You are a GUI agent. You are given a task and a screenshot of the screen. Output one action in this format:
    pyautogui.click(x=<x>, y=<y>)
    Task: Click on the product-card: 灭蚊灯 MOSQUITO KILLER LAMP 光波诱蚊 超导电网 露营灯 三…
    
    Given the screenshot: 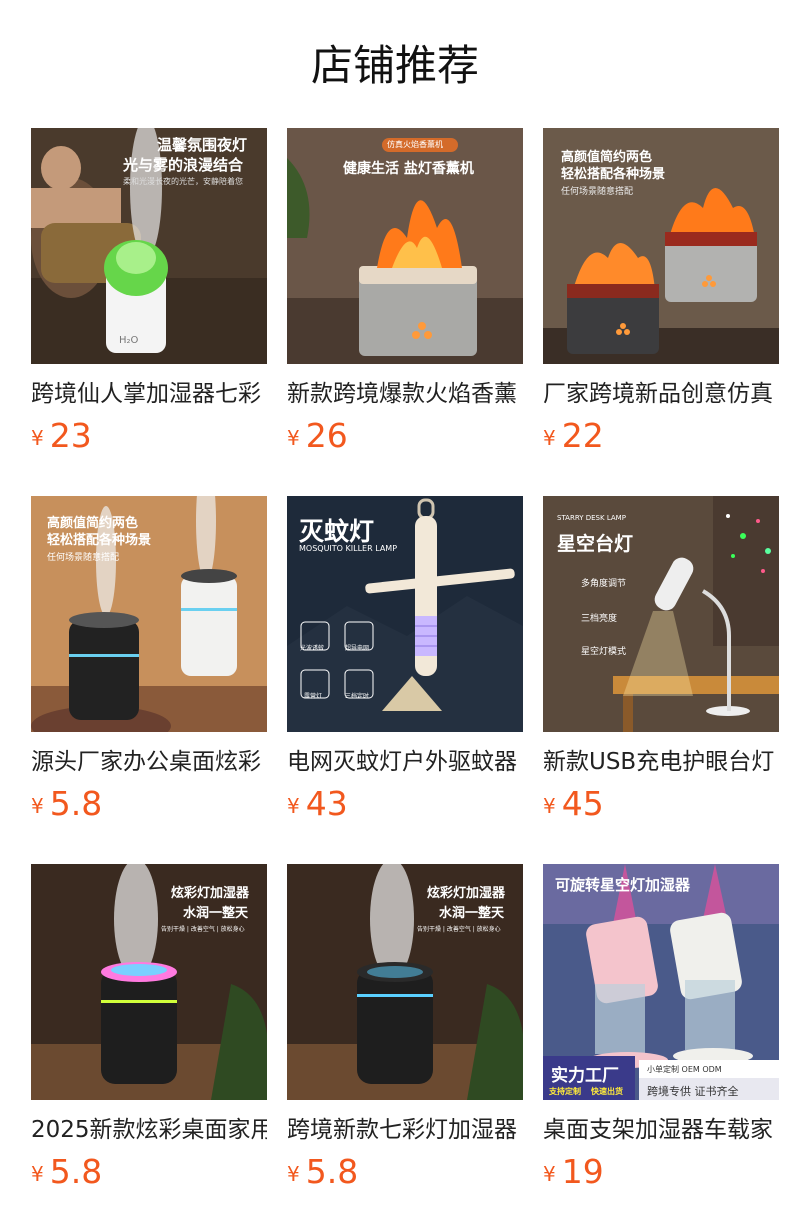 What is the action you would take?
    pyautogui.click(x=405, y=664)
    